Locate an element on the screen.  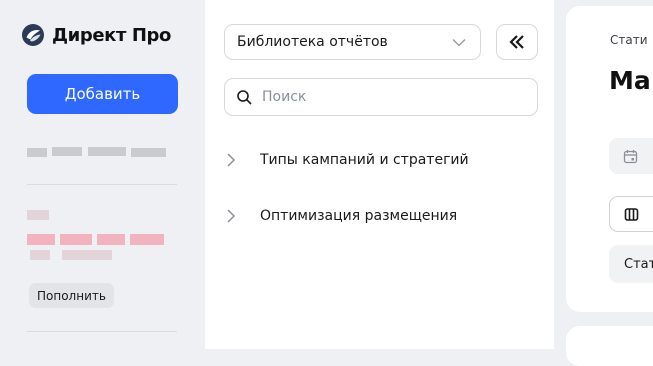
search-input is located at coordinates (392, 97).